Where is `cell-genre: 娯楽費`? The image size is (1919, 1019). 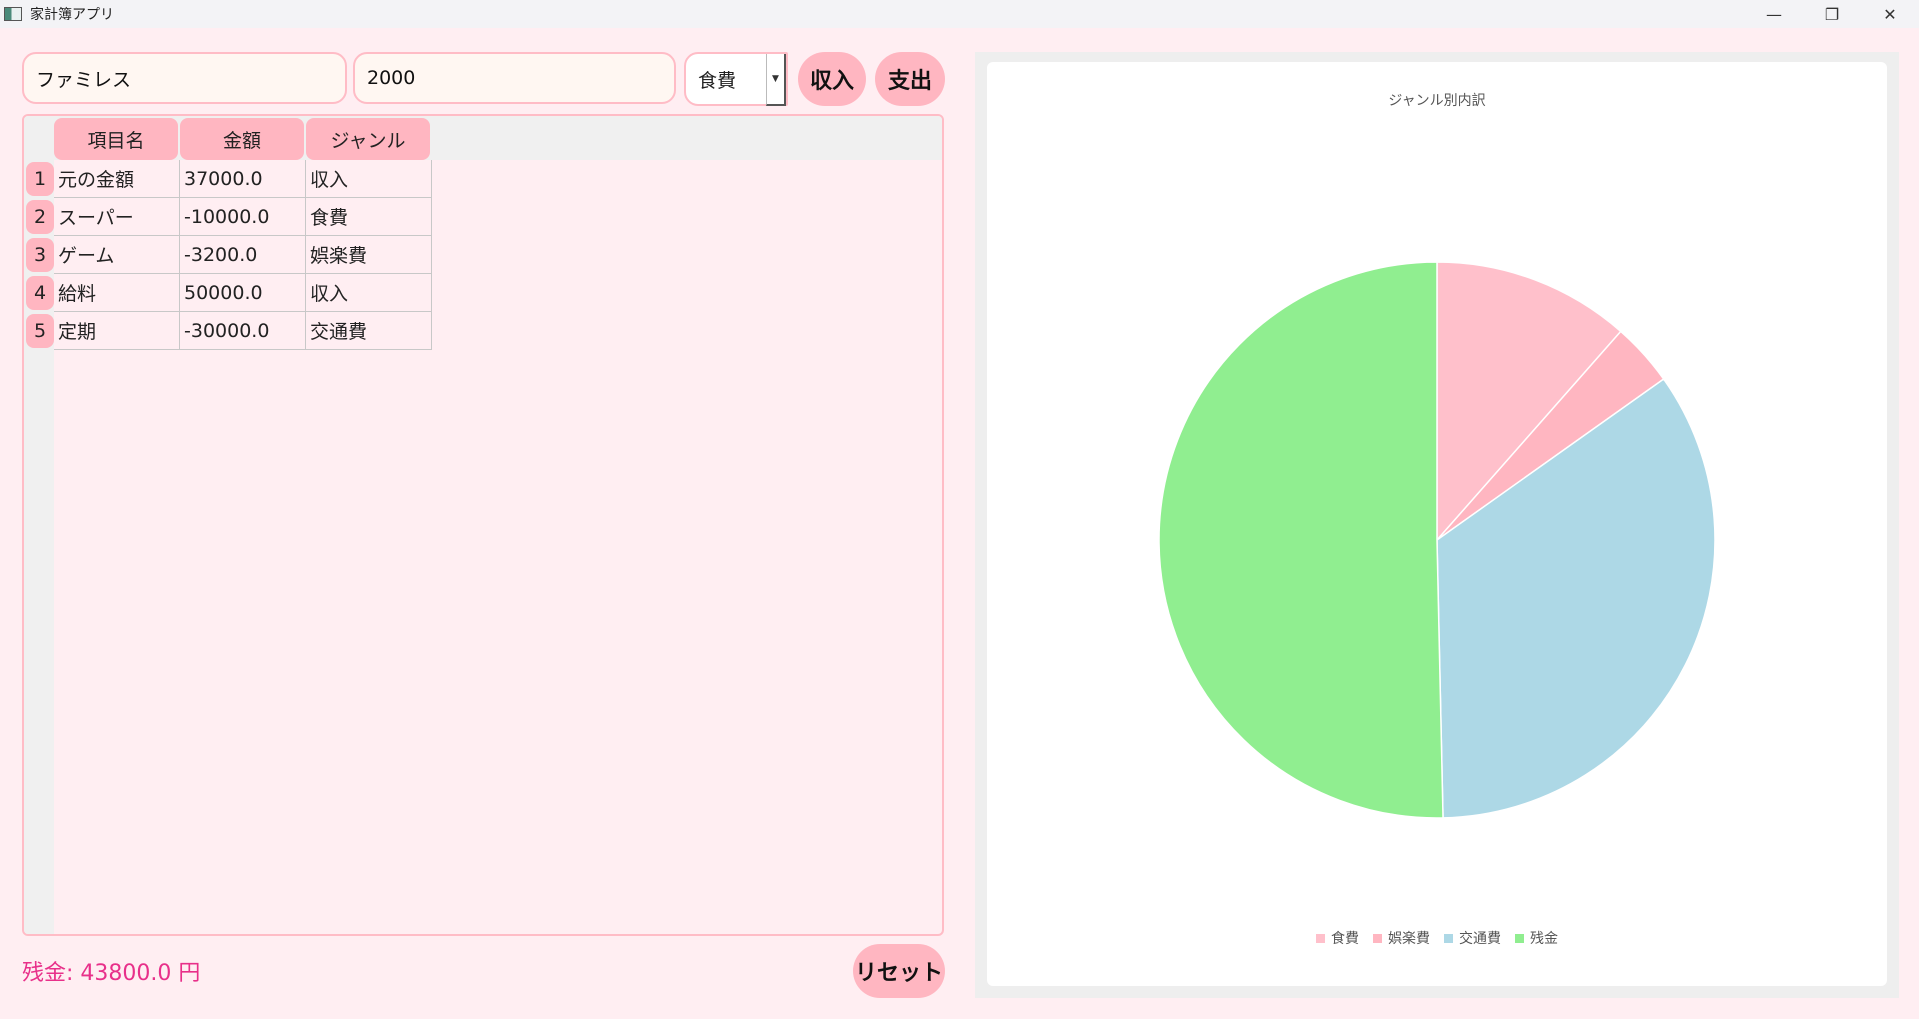
cell-genre: 娯楽費 is located at coordinates (369, 255).